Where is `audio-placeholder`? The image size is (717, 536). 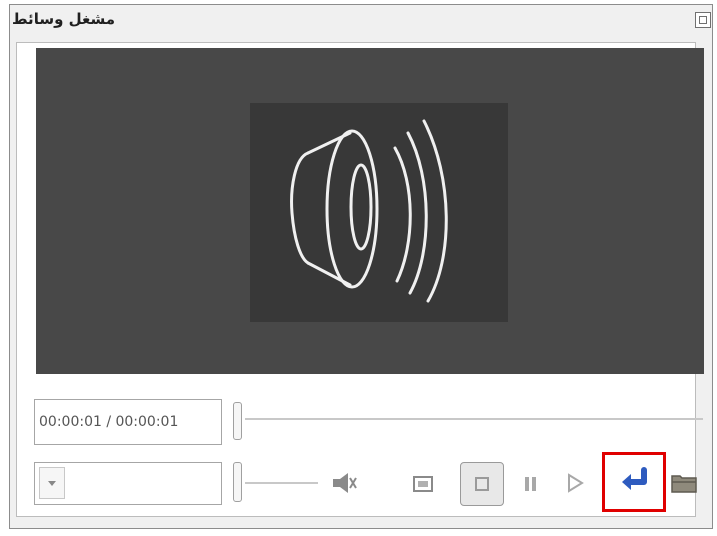
audio-placeholder is located at coordinates (379, 212).